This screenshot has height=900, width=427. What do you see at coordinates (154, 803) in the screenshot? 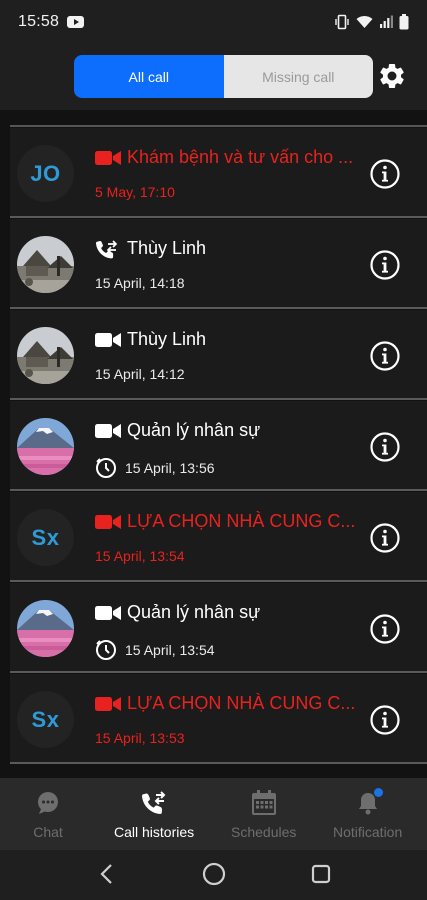
I see `call-history-icon` at bounding box center [154, 803].